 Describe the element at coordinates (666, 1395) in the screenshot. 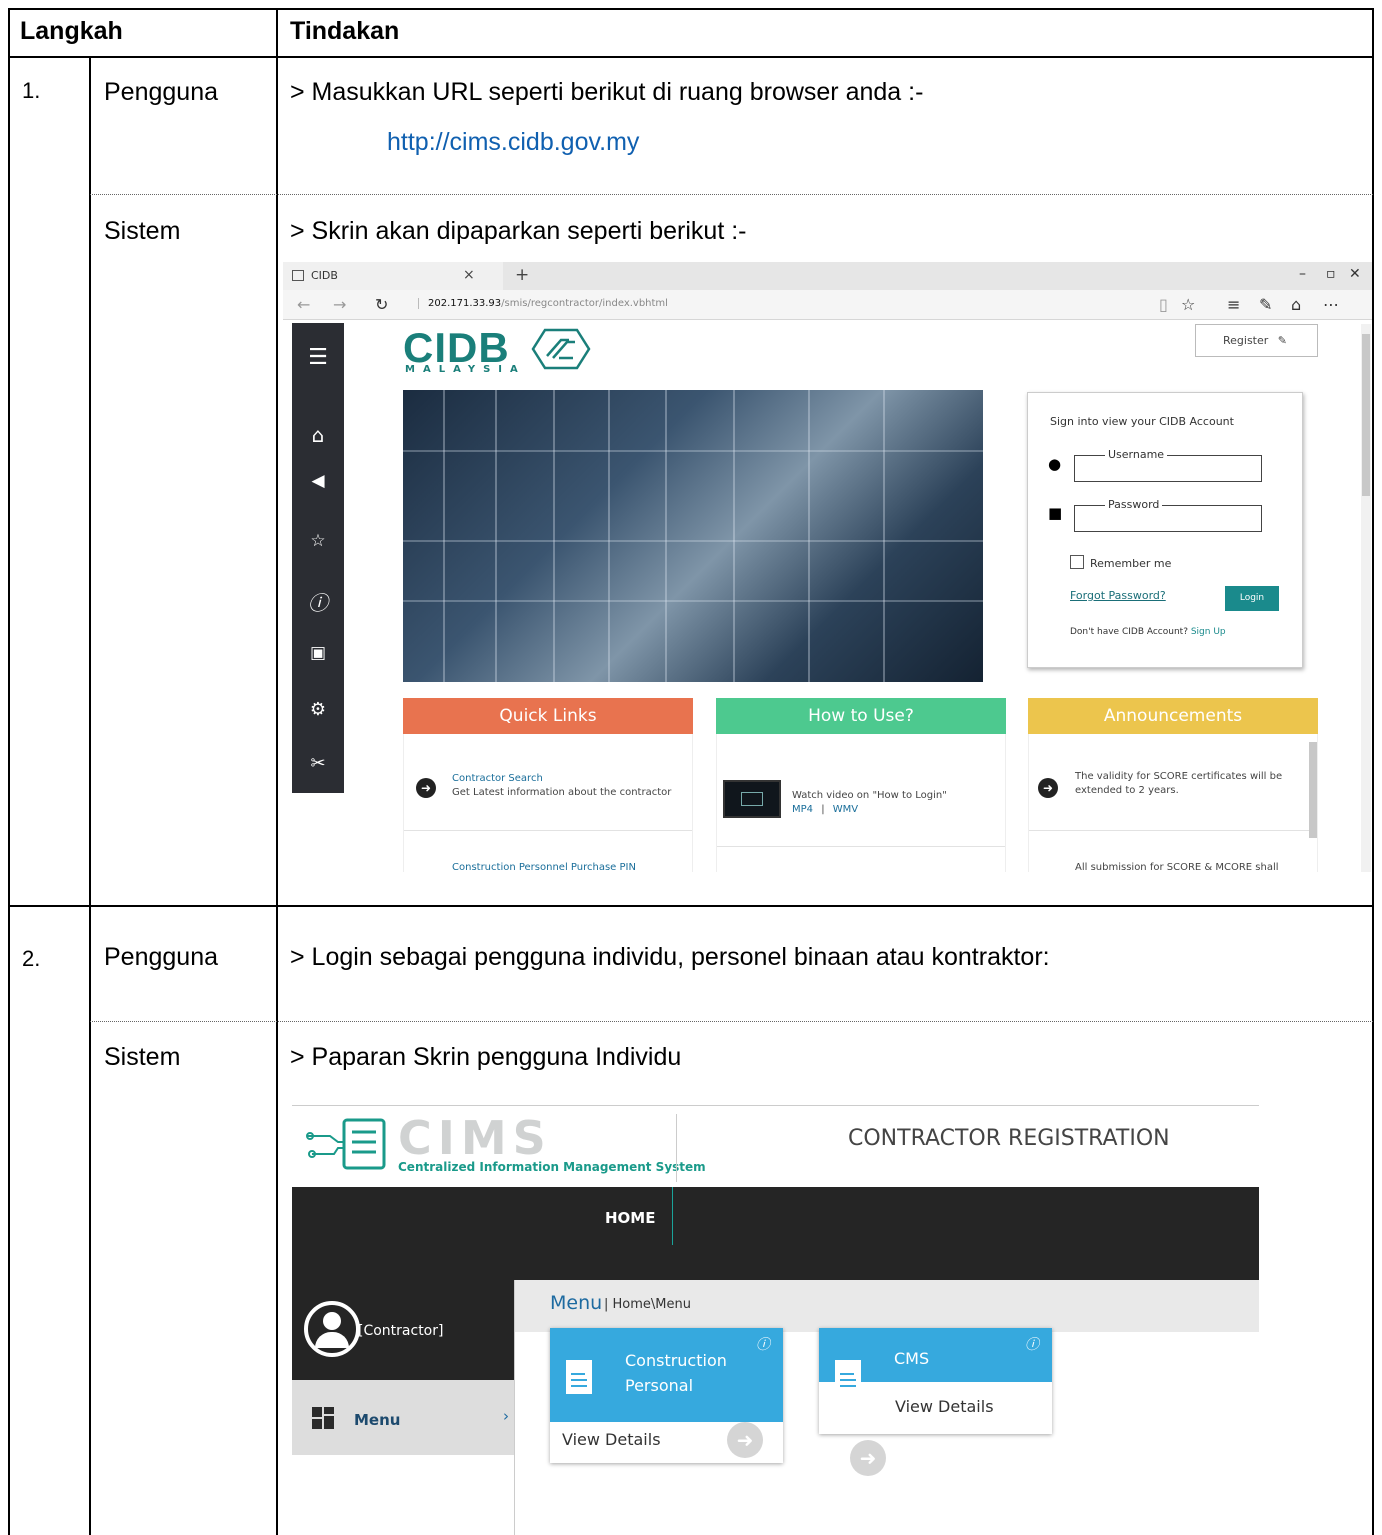

I see `construction-personal-card: ⓘ Construction Personal View Details ➜` at that location.